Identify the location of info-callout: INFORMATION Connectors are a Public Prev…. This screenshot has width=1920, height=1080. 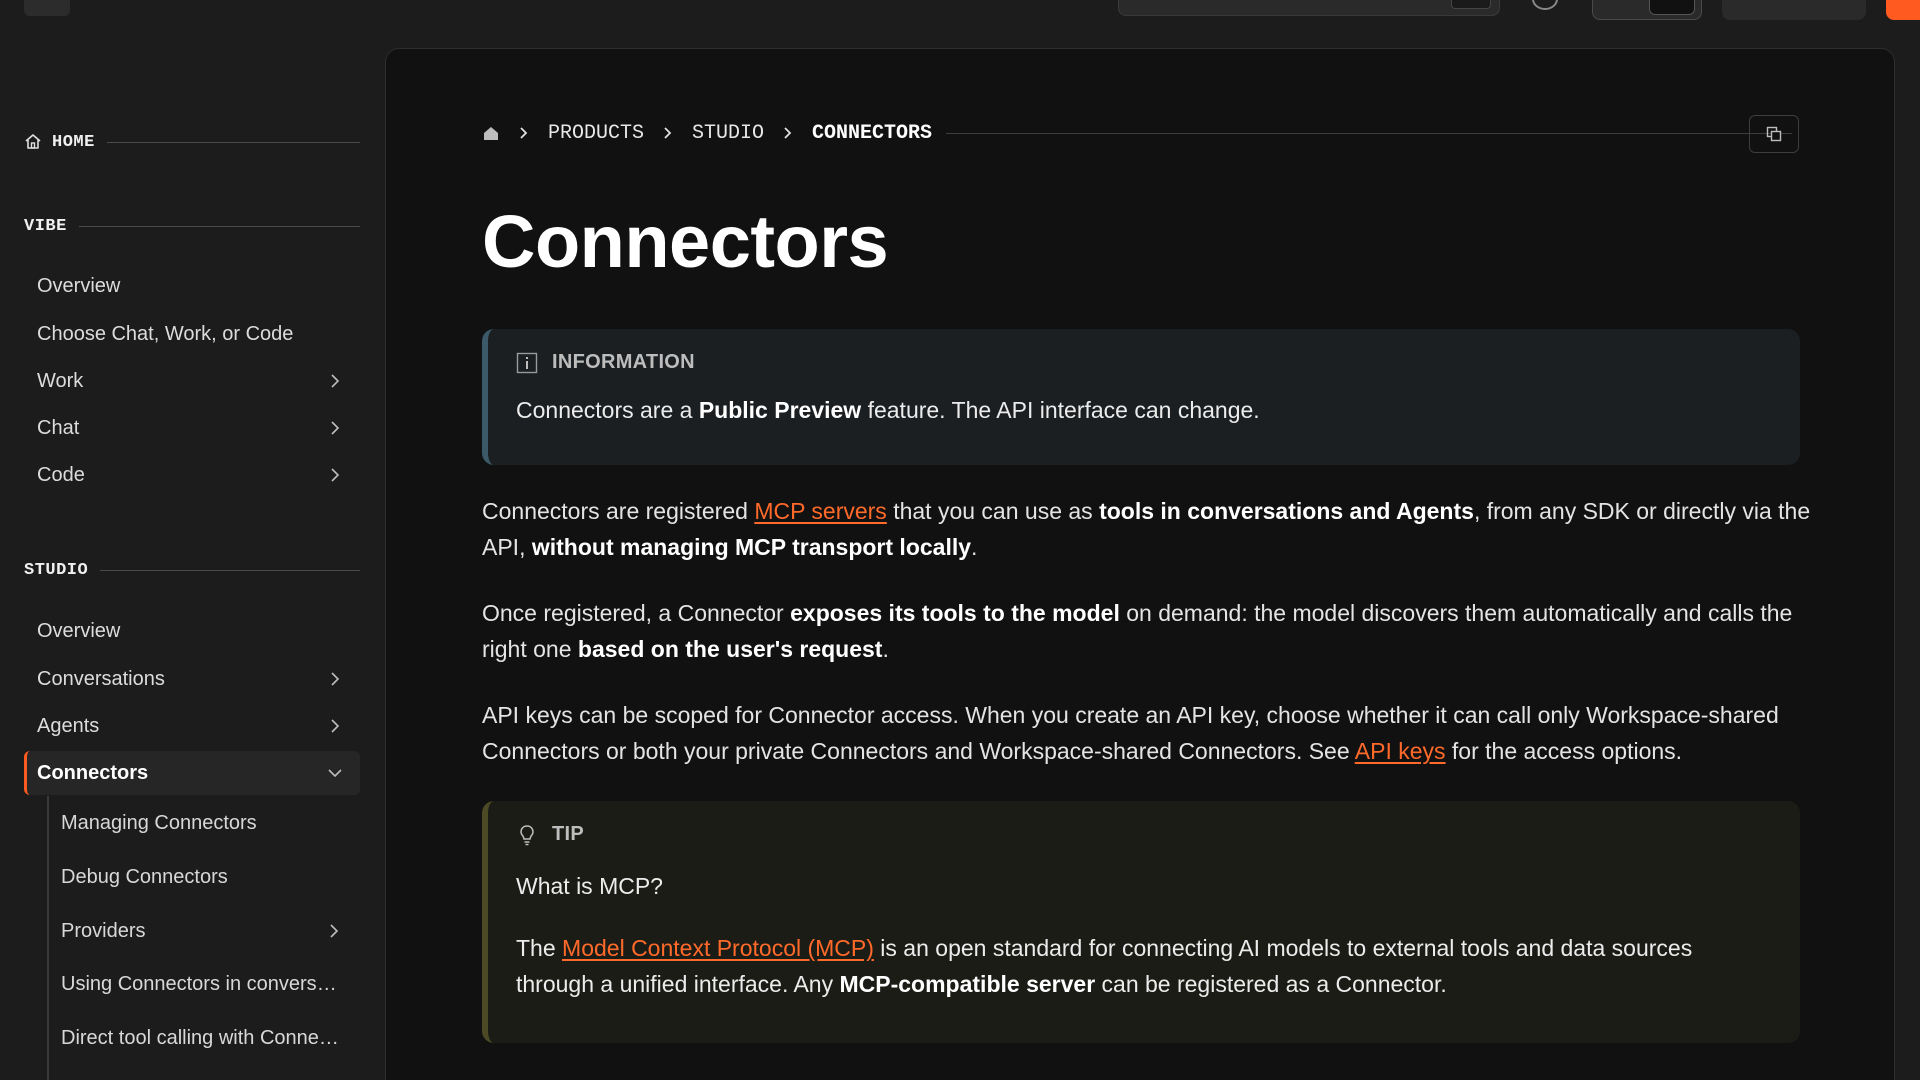
(1141, 397).